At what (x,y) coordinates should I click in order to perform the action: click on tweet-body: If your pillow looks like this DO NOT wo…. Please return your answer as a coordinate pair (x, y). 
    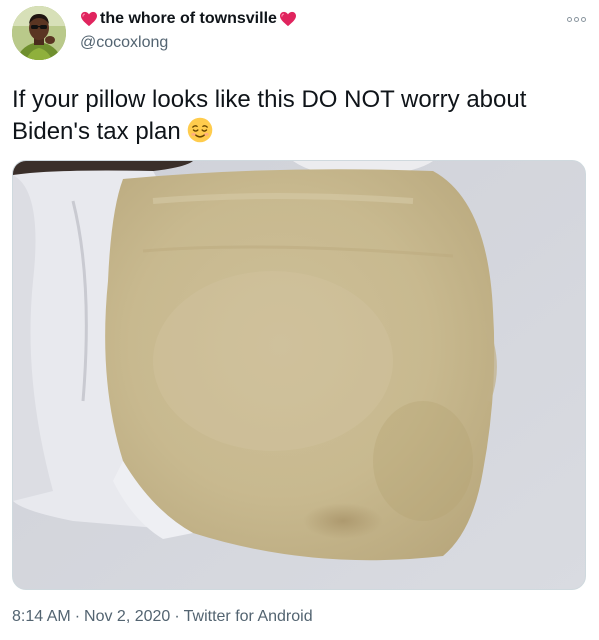
    Looking at the image, I should click on (269, 115).